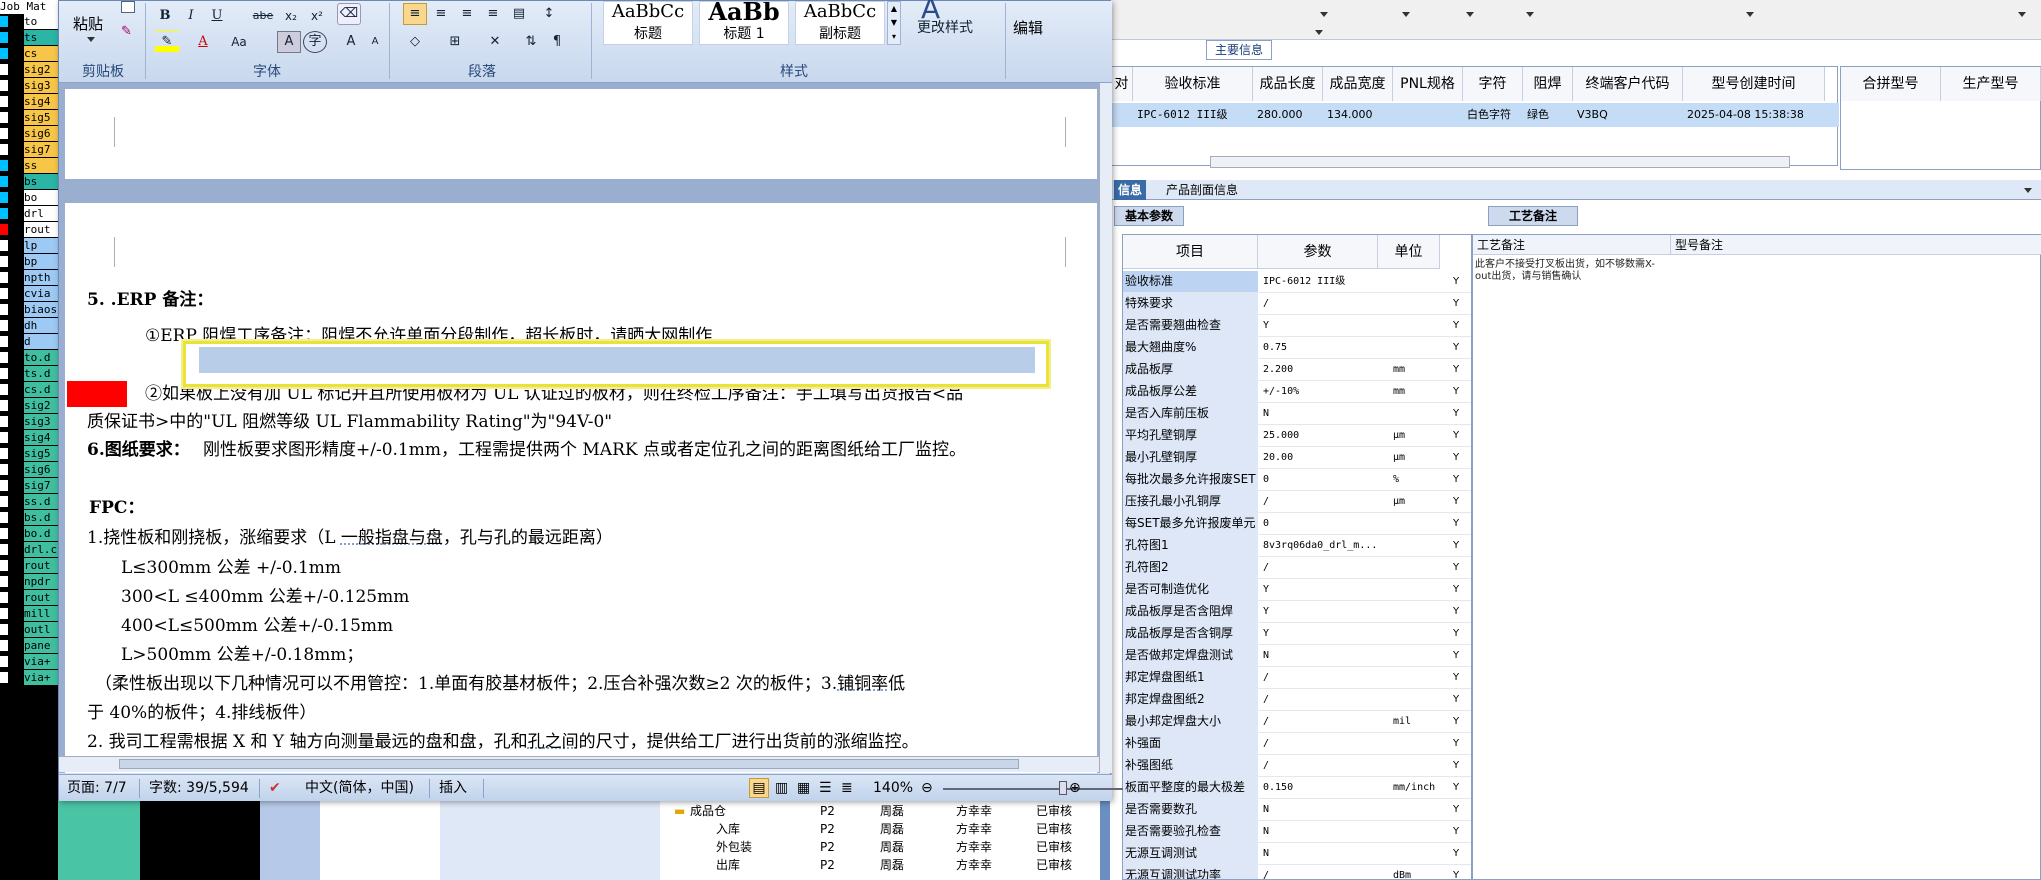  I want to click on table-row: 成品板厚是否含铜厚 Y Y, so click(1297, 634).